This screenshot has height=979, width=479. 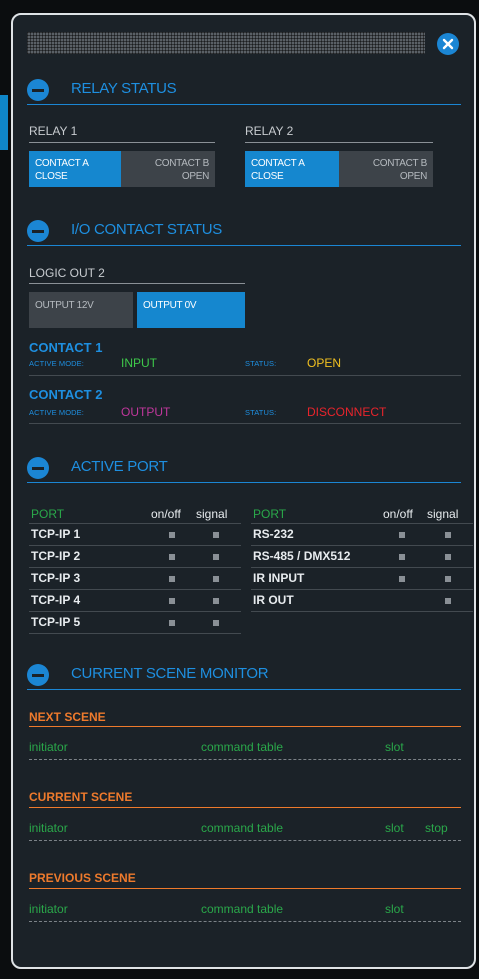 What do you see at coordinates (394, 909) in the screenshot?
I see `previous-slot-label: slot` at bounding box center [394, 909].